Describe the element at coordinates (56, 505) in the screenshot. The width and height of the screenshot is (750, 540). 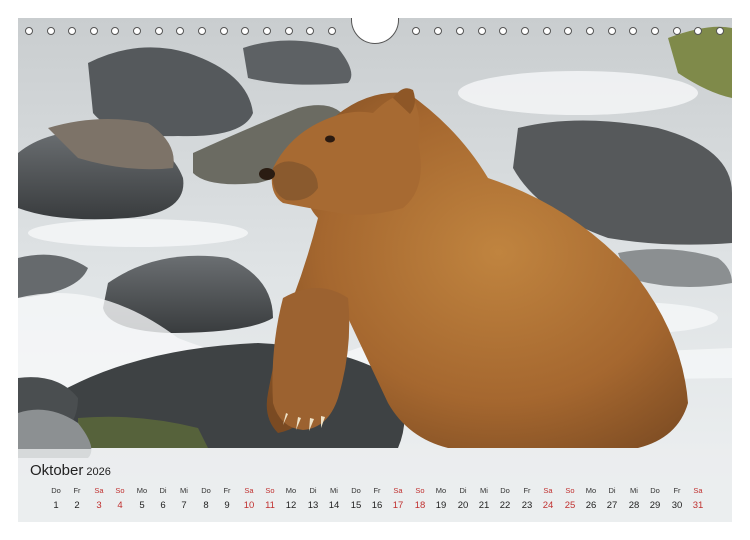
I see `day-number: 1` at that location.